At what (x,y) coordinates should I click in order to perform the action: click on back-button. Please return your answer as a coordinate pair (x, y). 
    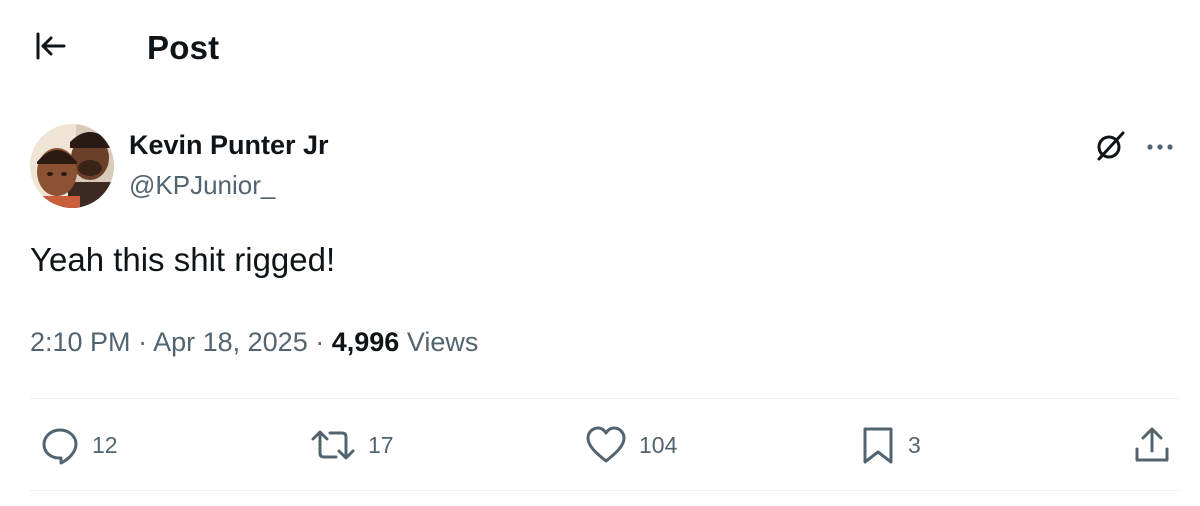
    Looking at the image, I should click on (50, 48).